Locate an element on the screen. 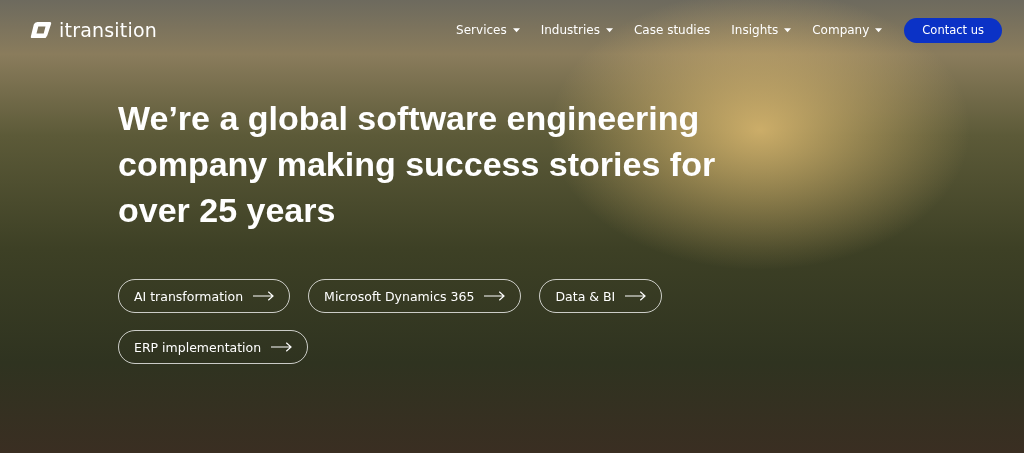  nav-link: Industries is located at coordinates (576, 30).